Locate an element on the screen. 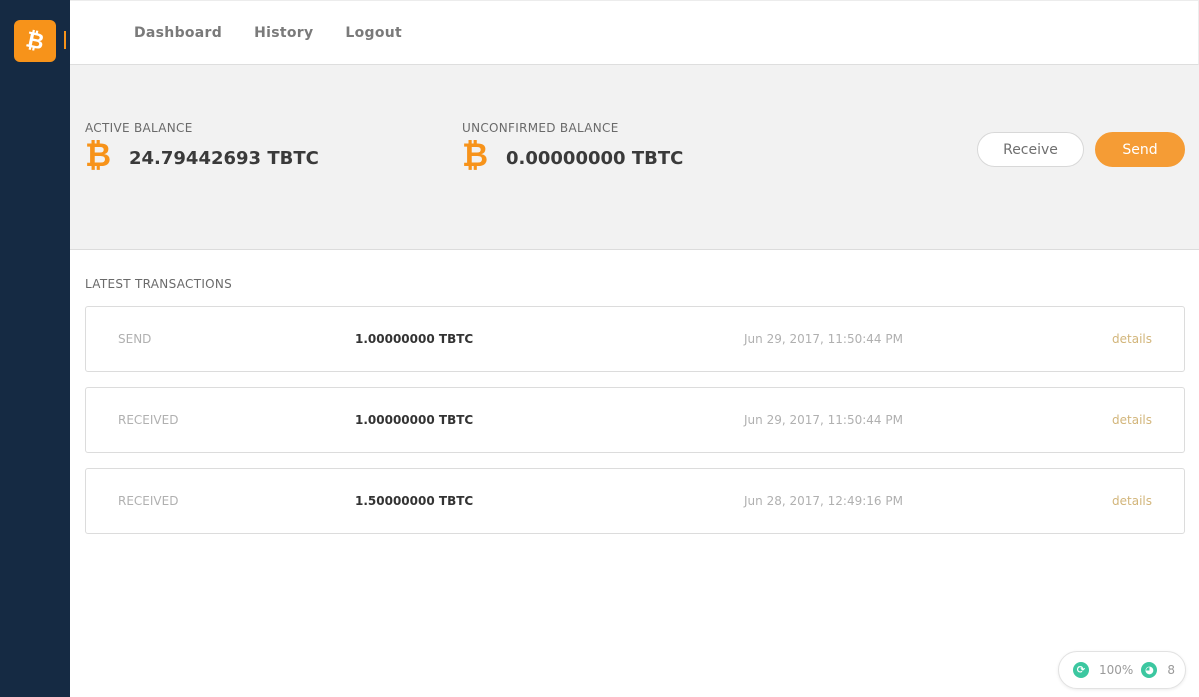  transaction-type: SEND is located at coordinates (135, 339).